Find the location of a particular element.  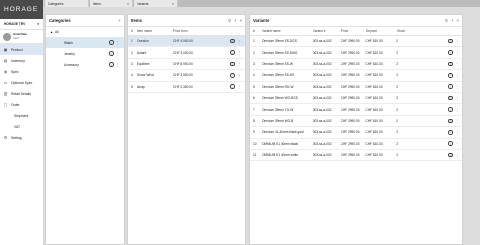

items-header: # Item name Price from is located at coordinates (186, 31).